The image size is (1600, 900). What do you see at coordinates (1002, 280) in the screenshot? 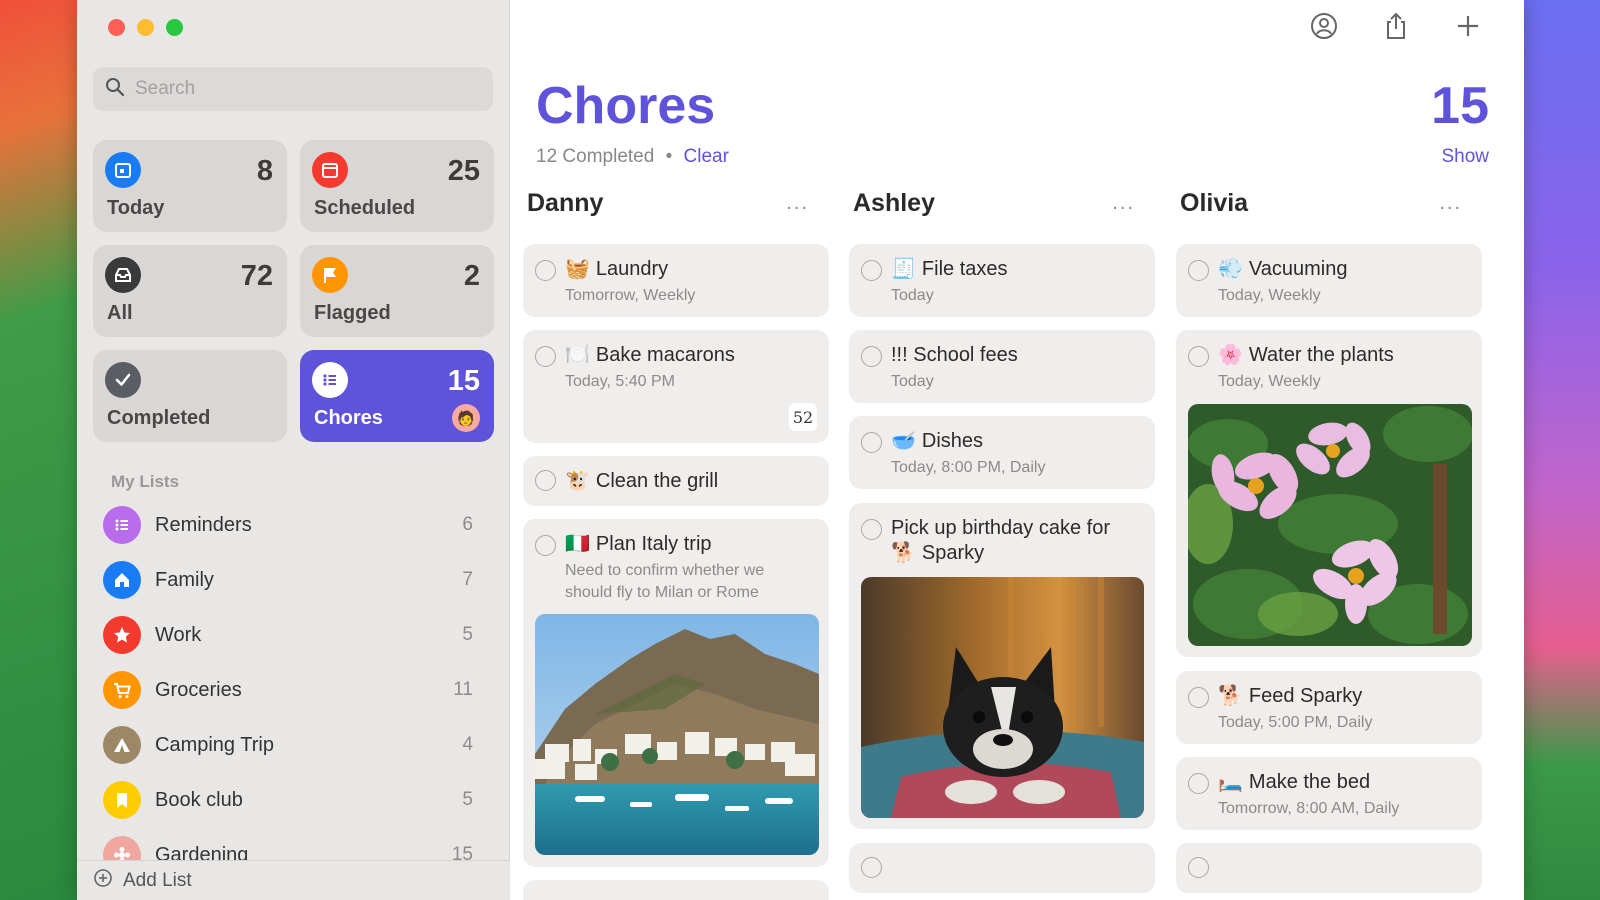
I see `reminder-card: 🧾 File taxes Today` at bounding box center [1002, 280].